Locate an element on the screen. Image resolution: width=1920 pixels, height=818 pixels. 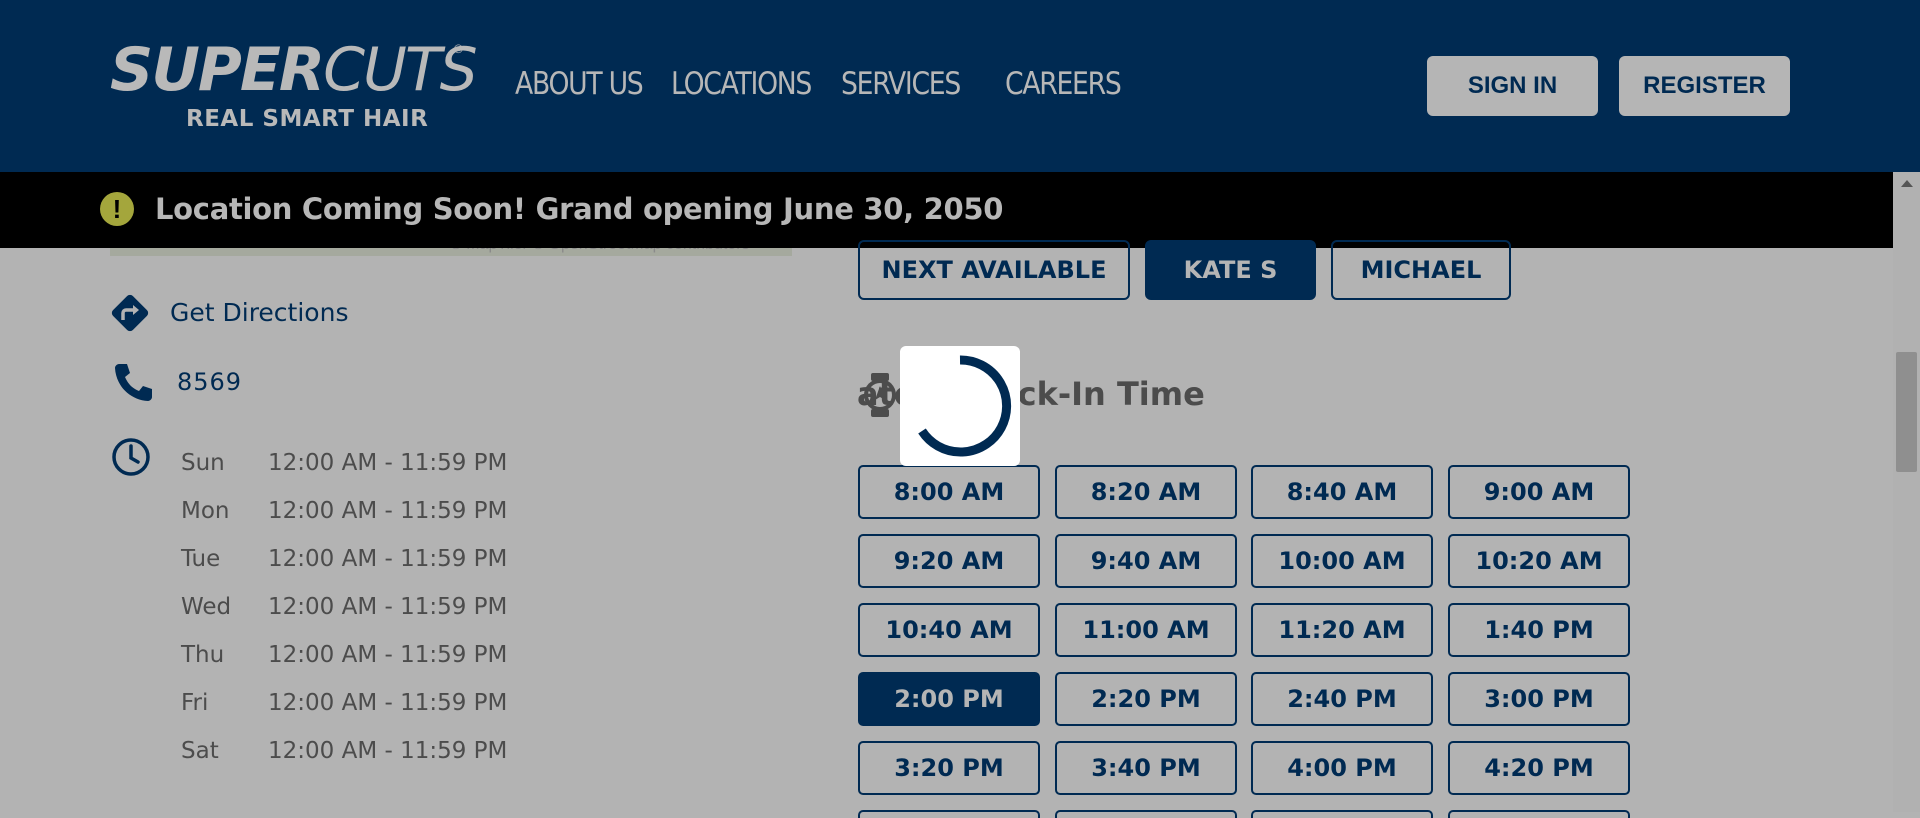
time-slot-900am: 9:00 AM is located at coordinates (1539, 492).